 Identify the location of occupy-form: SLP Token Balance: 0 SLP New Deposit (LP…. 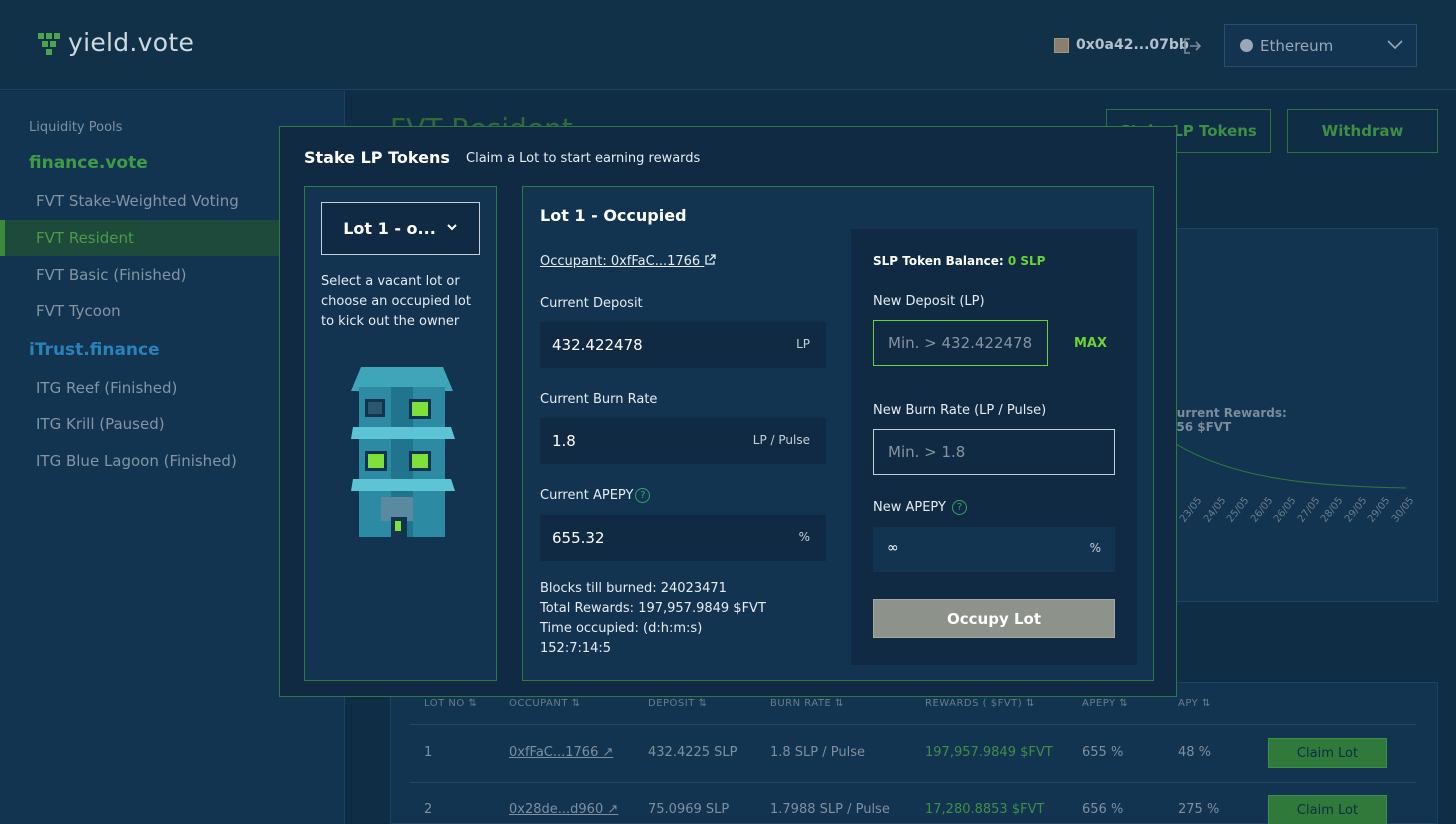
(994, 447).